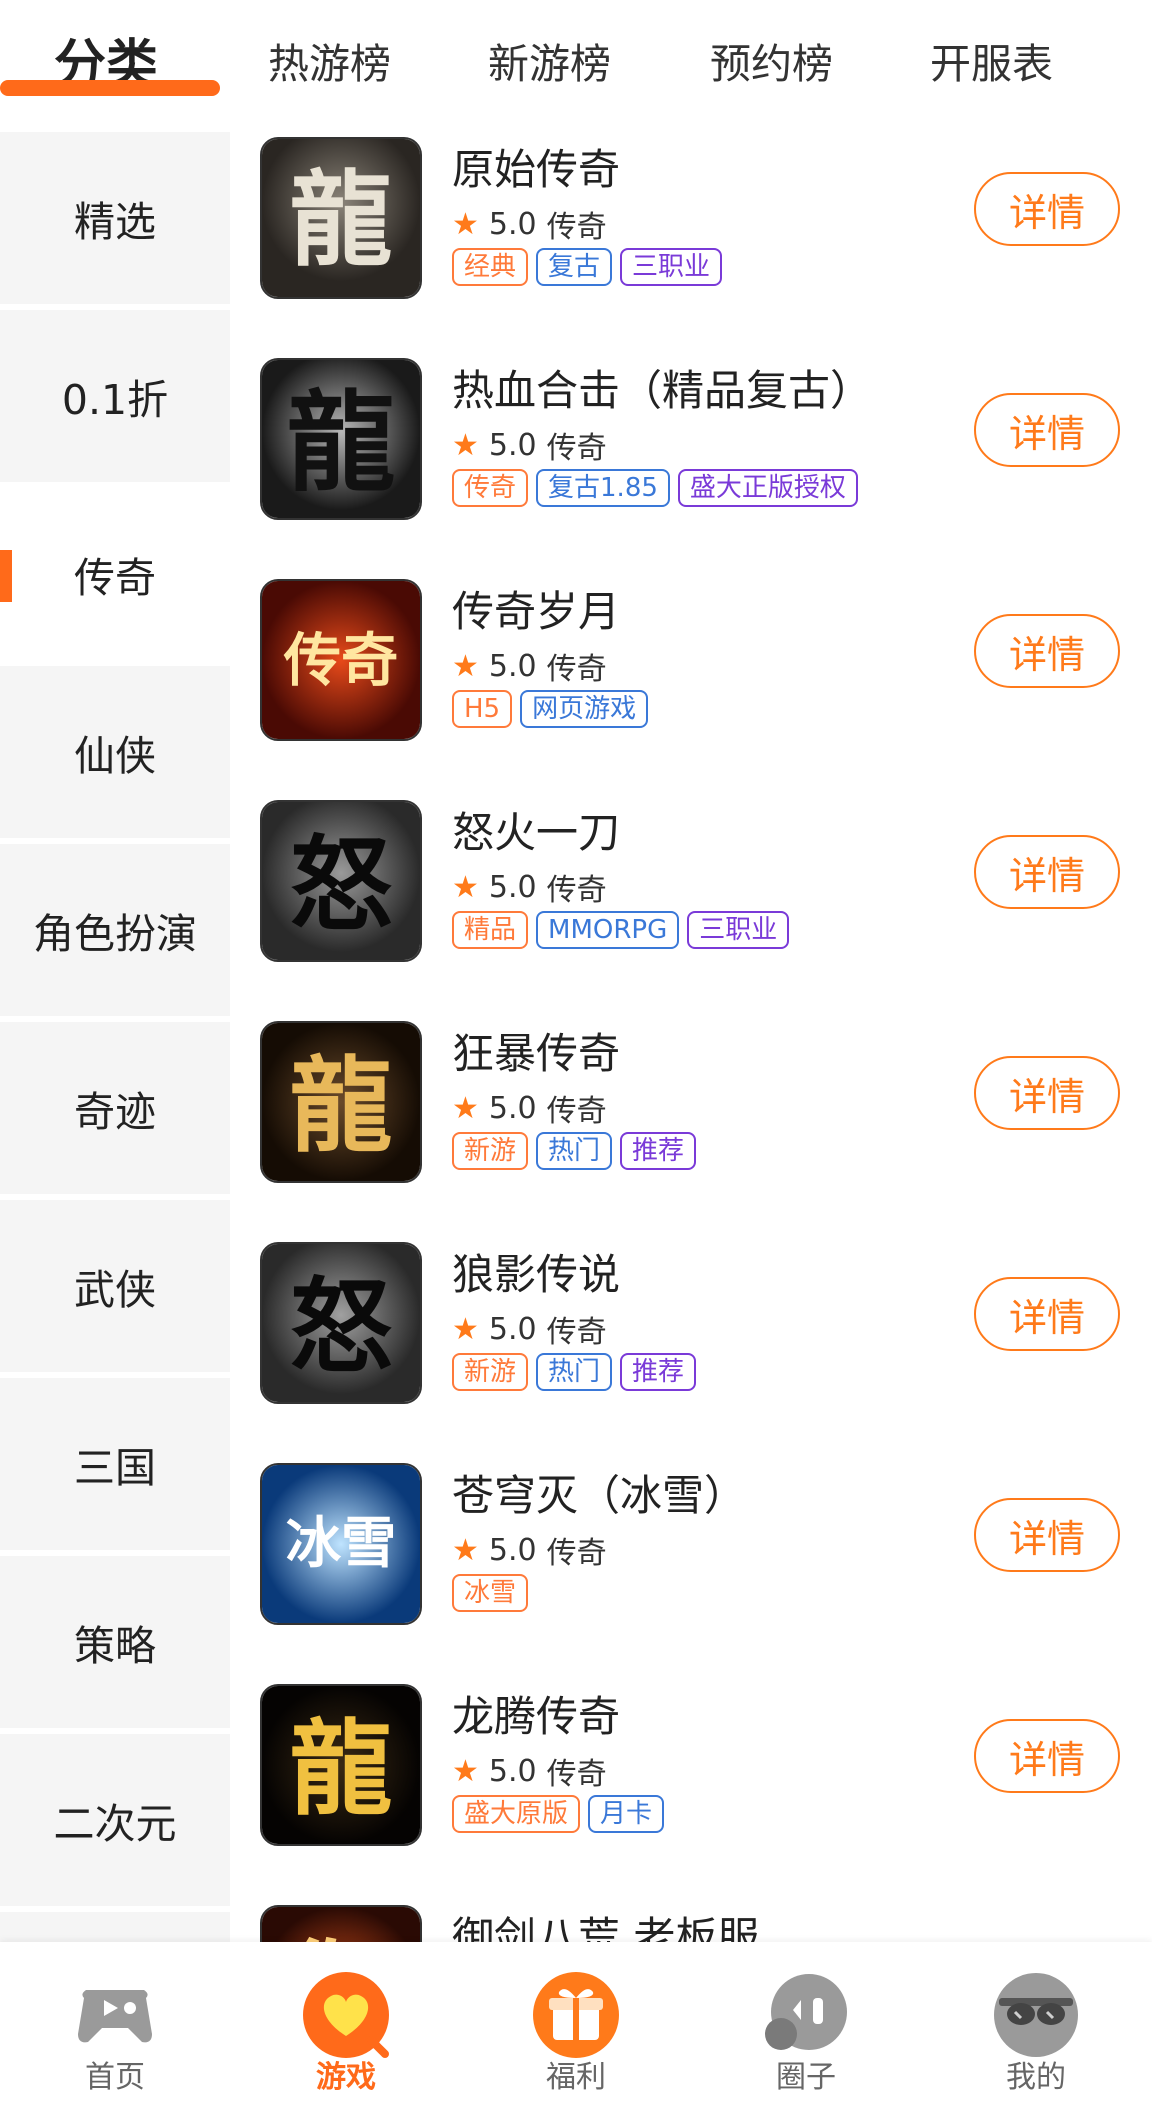  I want to click on game-icon: 御, so click(341, 1923).